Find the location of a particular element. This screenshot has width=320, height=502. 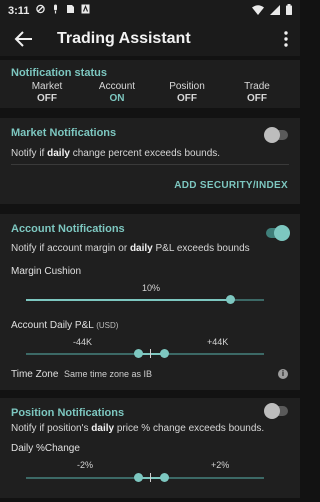

status-bar: 3:11 is located at coordinates (150, 11).